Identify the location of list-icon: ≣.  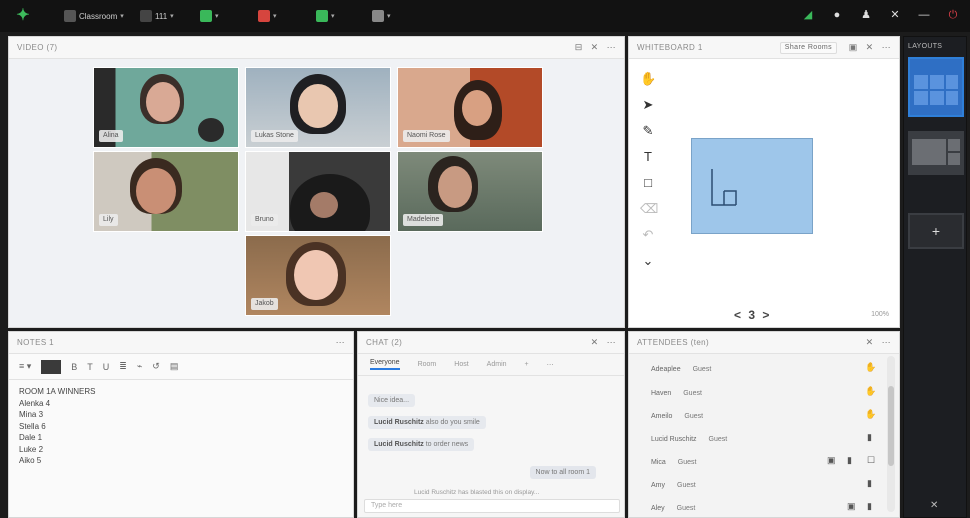
(123, 366).